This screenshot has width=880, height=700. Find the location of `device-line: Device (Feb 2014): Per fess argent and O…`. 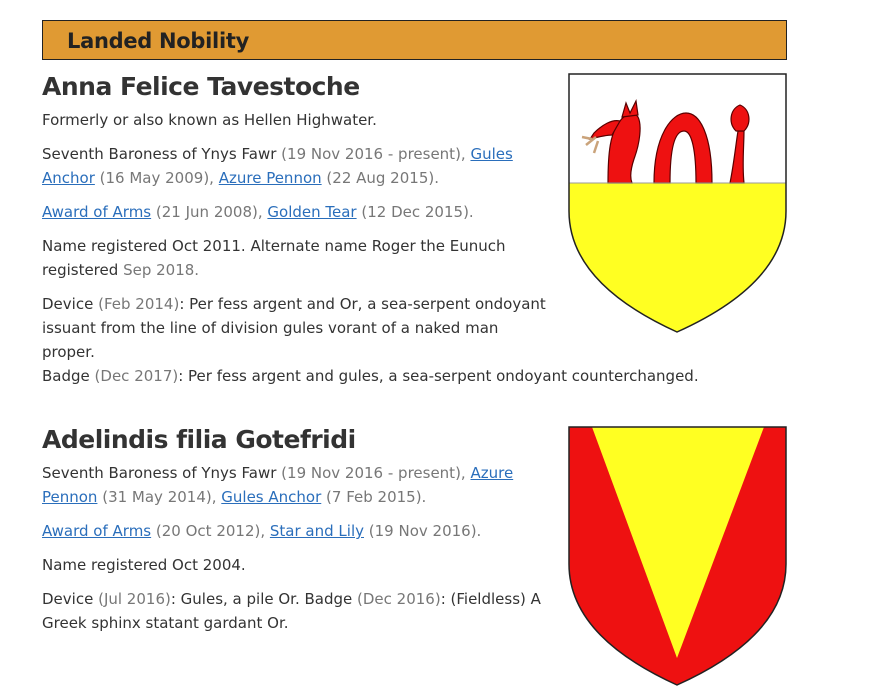

device-line: Device (Feb 2014): Per fess argent and O… is located at coordinates (297, 328).